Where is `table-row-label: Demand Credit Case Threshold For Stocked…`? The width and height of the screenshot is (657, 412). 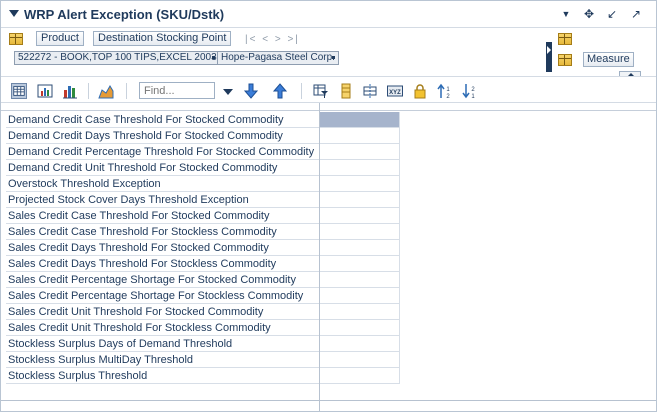 table-row-label: Demand Credit Case Threshold For Stocked… is located at coordinates (162, 120).